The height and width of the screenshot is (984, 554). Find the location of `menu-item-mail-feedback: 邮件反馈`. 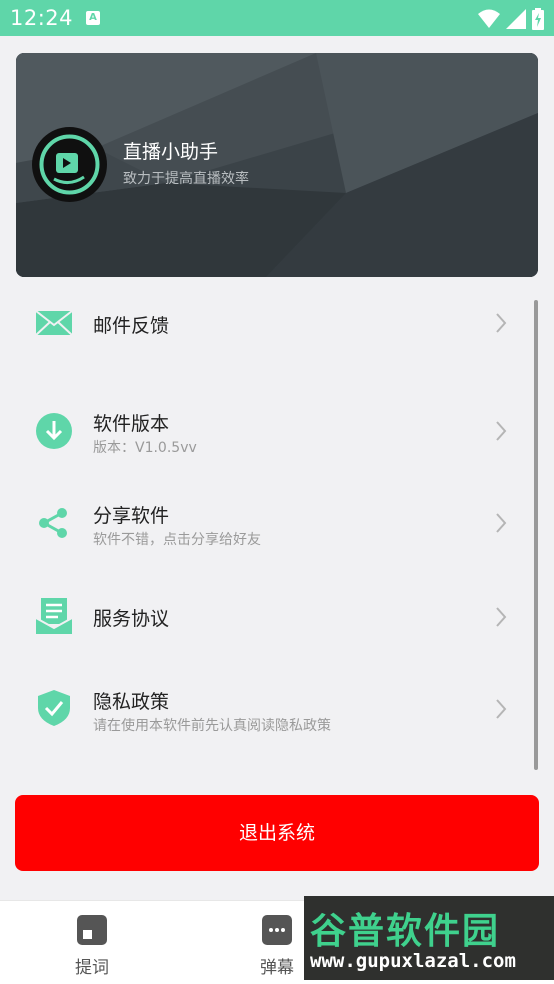

menu-item-mail-feedback: 邮件反馈 is located at coordinates (277, 323).